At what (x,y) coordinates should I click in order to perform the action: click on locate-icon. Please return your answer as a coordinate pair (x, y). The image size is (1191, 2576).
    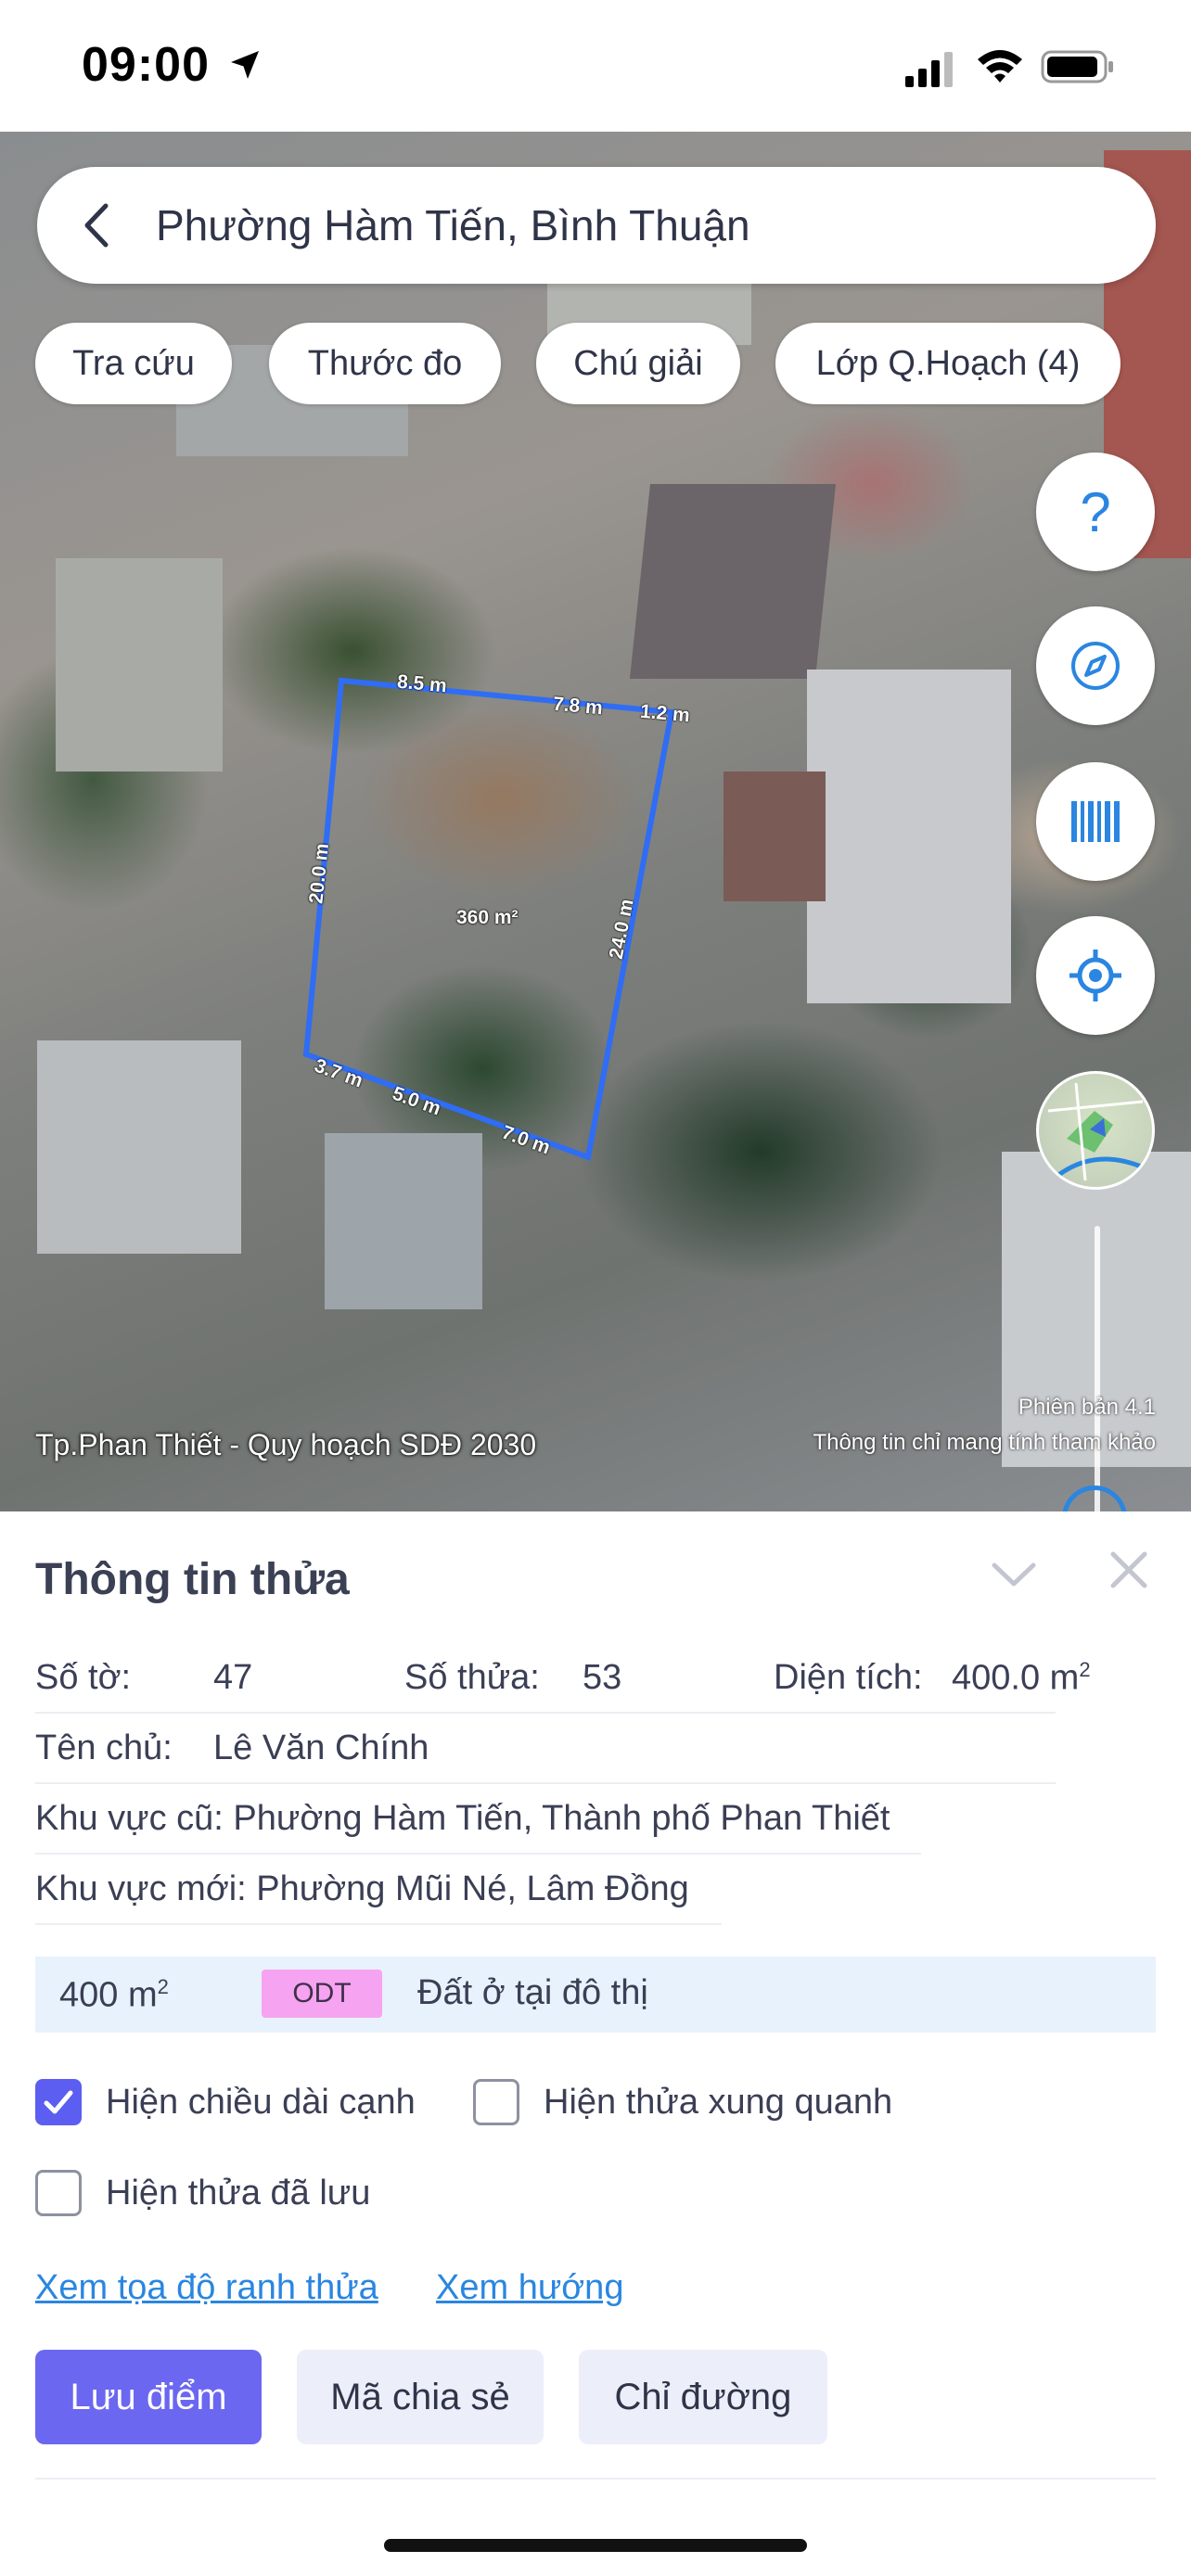
    Looking at the image, I should click on (1095, 976).